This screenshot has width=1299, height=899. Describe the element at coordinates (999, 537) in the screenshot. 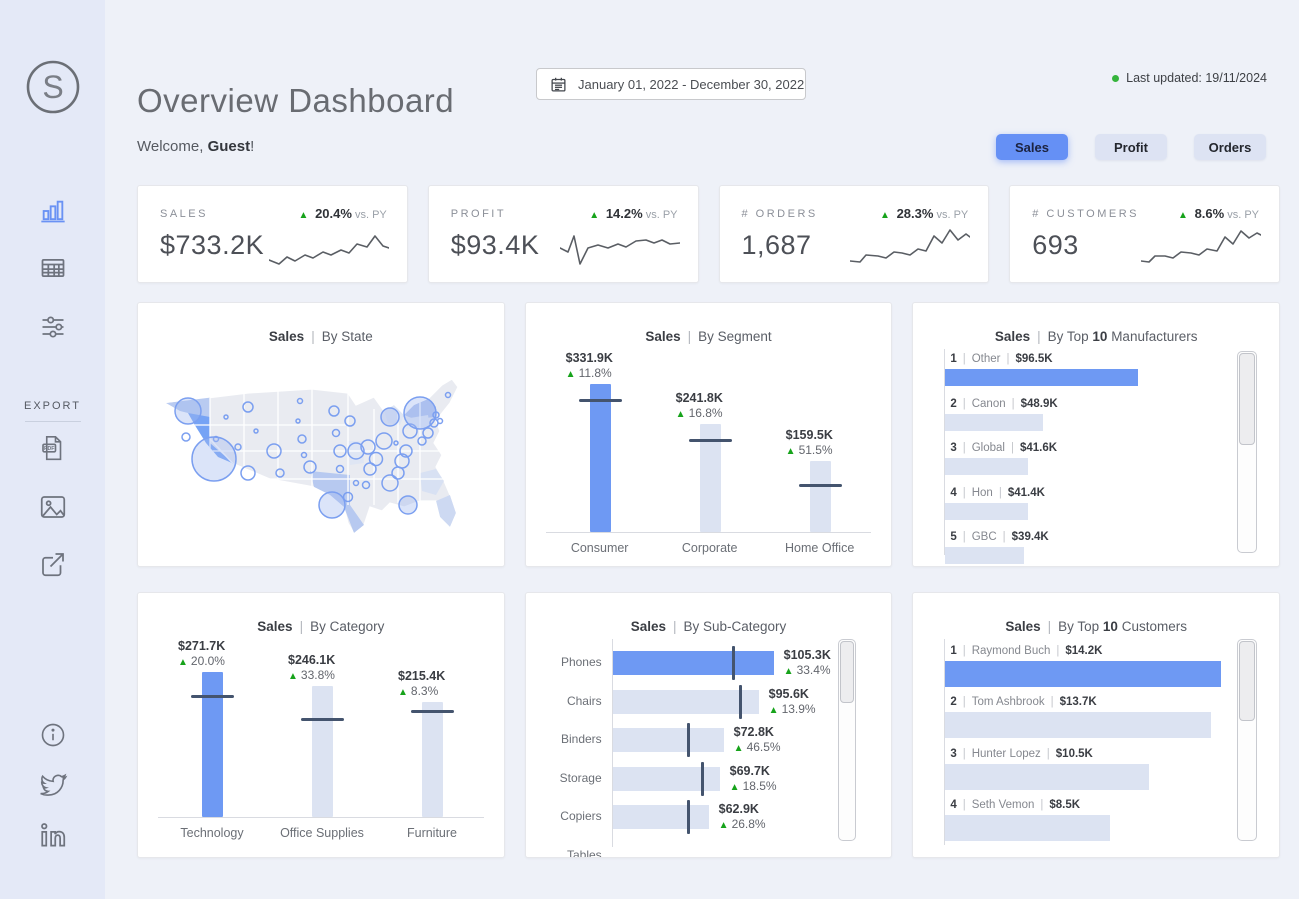

I see `rank-row-label: 5 | GBC | $39.4K` at that location.